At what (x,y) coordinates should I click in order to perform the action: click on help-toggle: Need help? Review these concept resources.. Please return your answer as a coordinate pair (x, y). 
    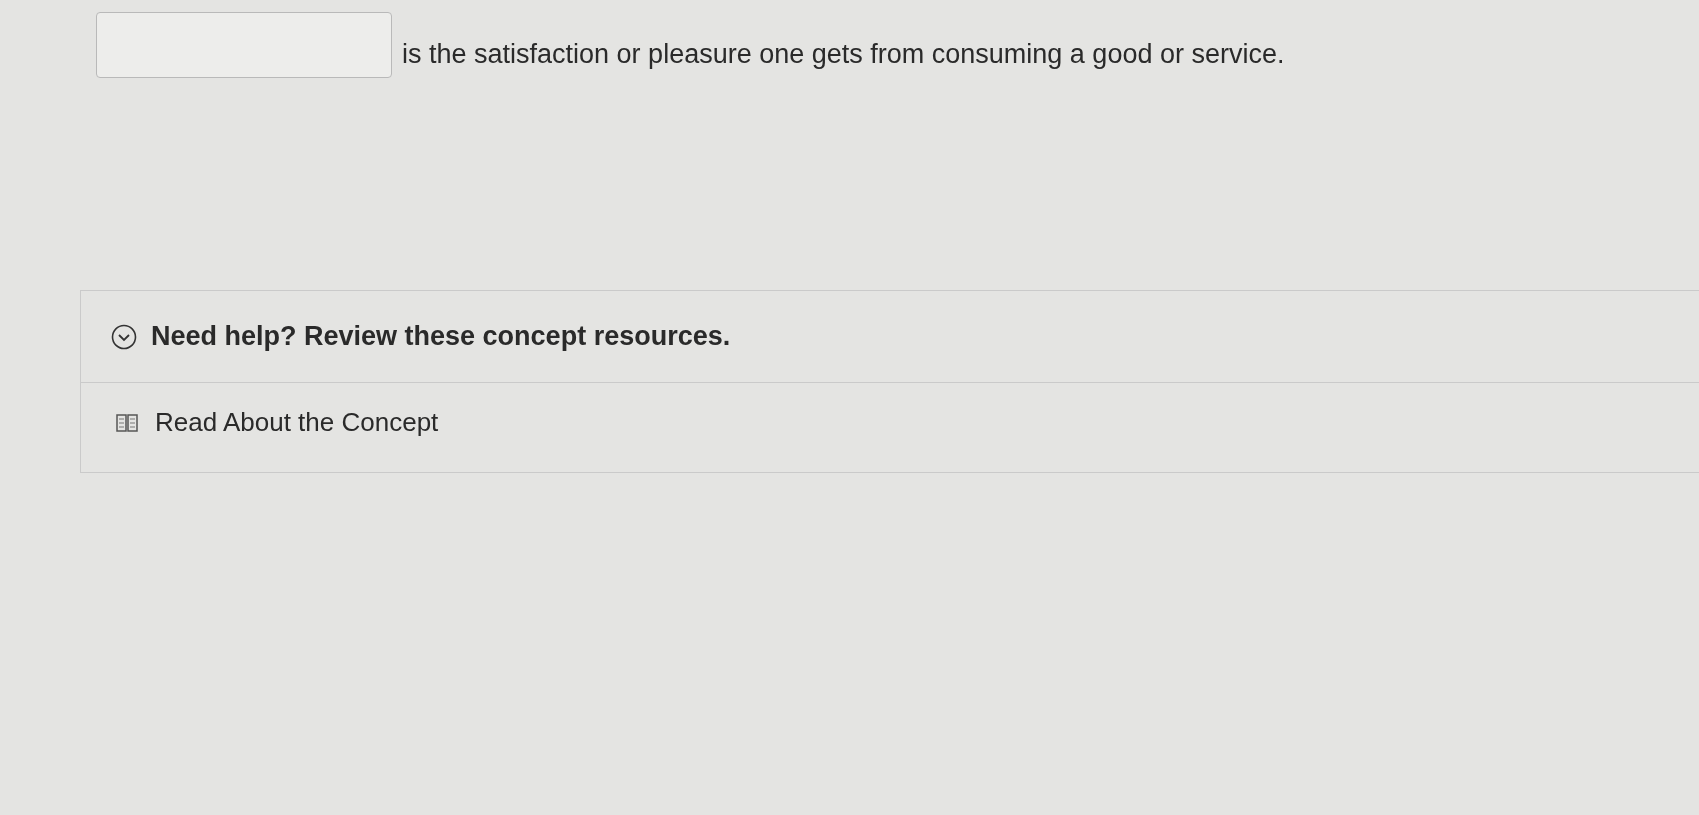
    Looking at the image, I should click on (890, 337).